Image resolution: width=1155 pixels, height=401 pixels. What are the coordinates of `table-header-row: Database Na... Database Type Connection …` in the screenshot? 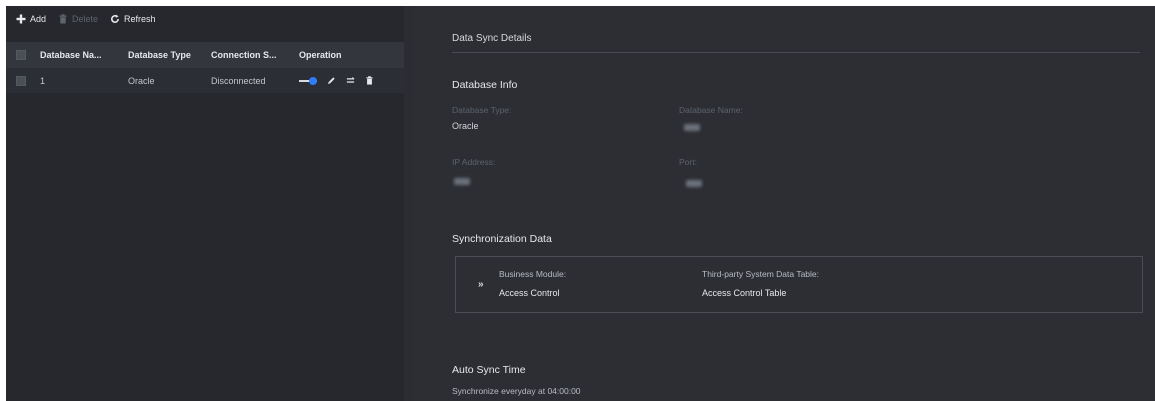 It's located at (205, 55).